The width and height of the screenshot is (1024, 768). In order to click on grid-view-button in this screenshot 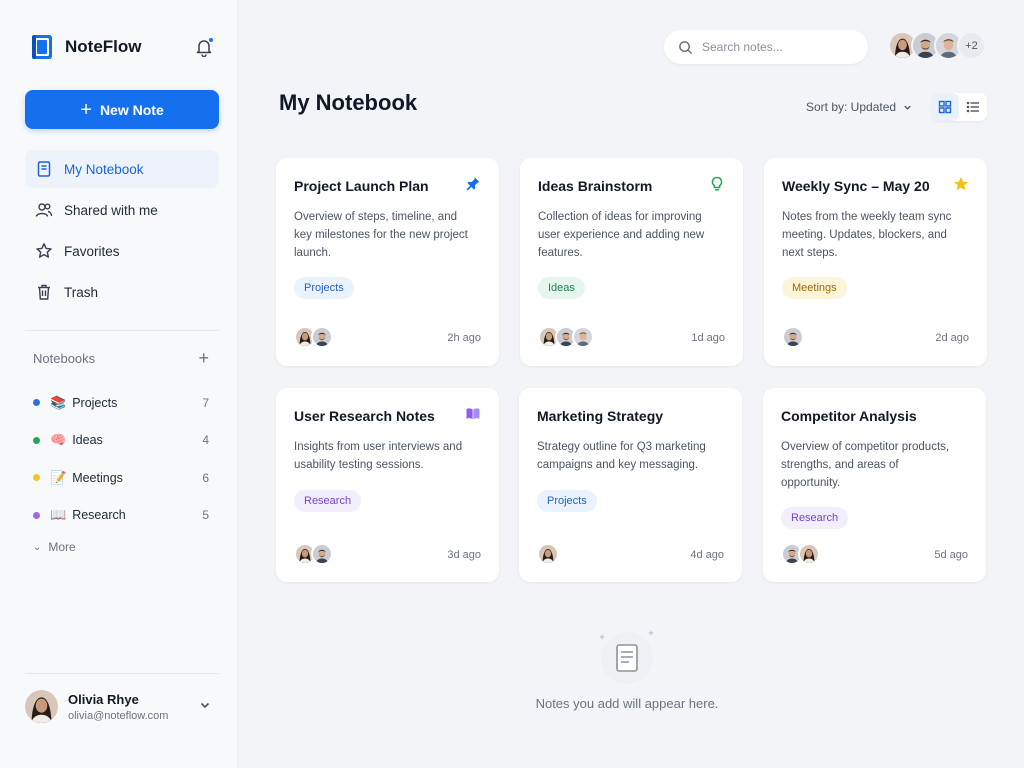, I will do `click(945, 107)`.